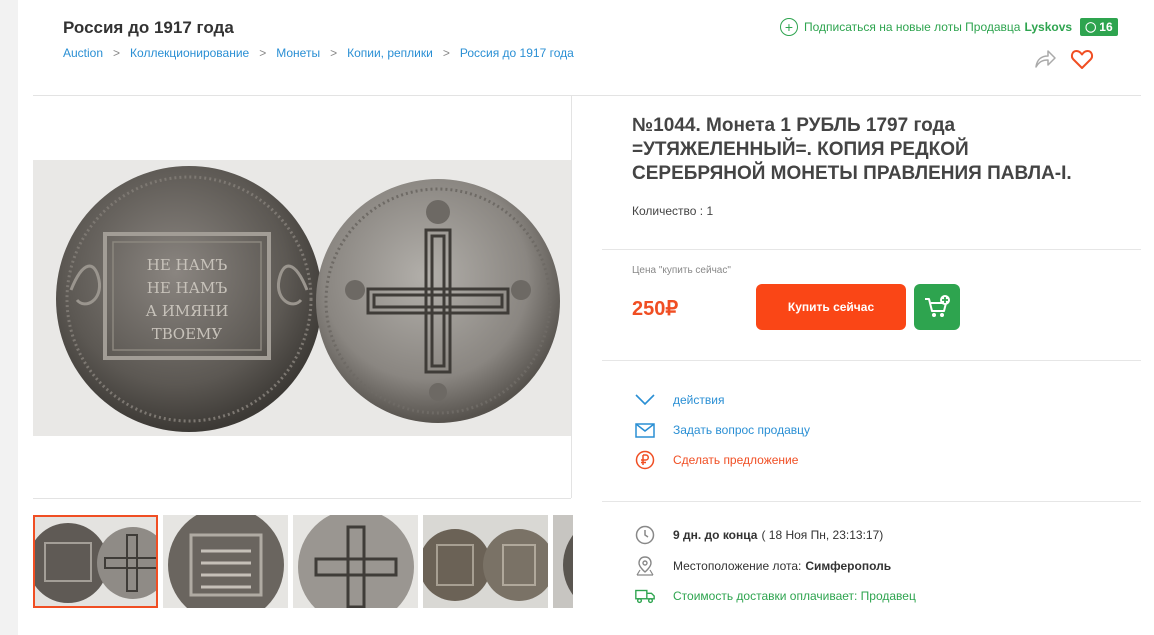 Image resolution: width=1154 pixels, height=635 pixels. I want to click on page-title: Россия до 1917 года, so click(148, 27).